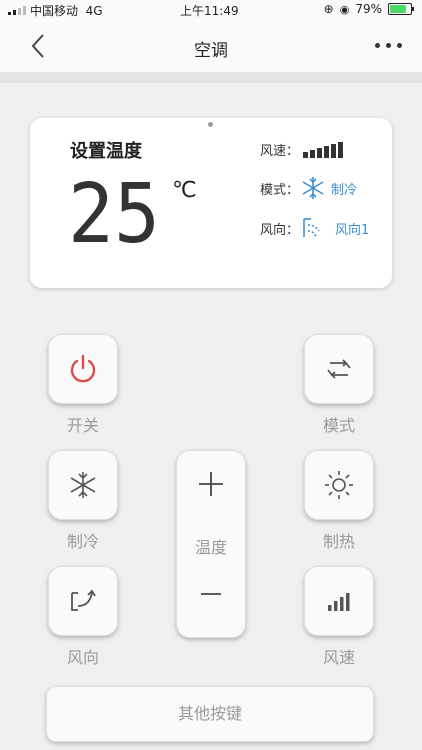 This screenshot has width=422, height=750. I want to click on signal-icon, so click(17, 10).